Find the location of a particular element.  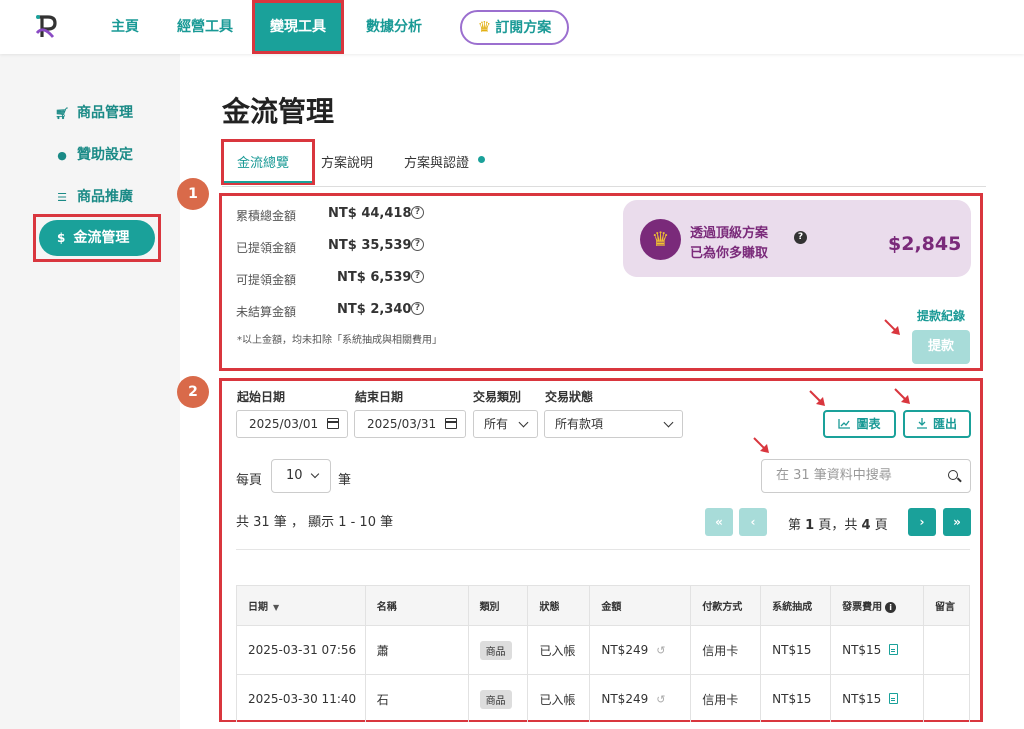

sidebar-item-sponsor: ● 贊助設定 is located at coordinates (94, 155).